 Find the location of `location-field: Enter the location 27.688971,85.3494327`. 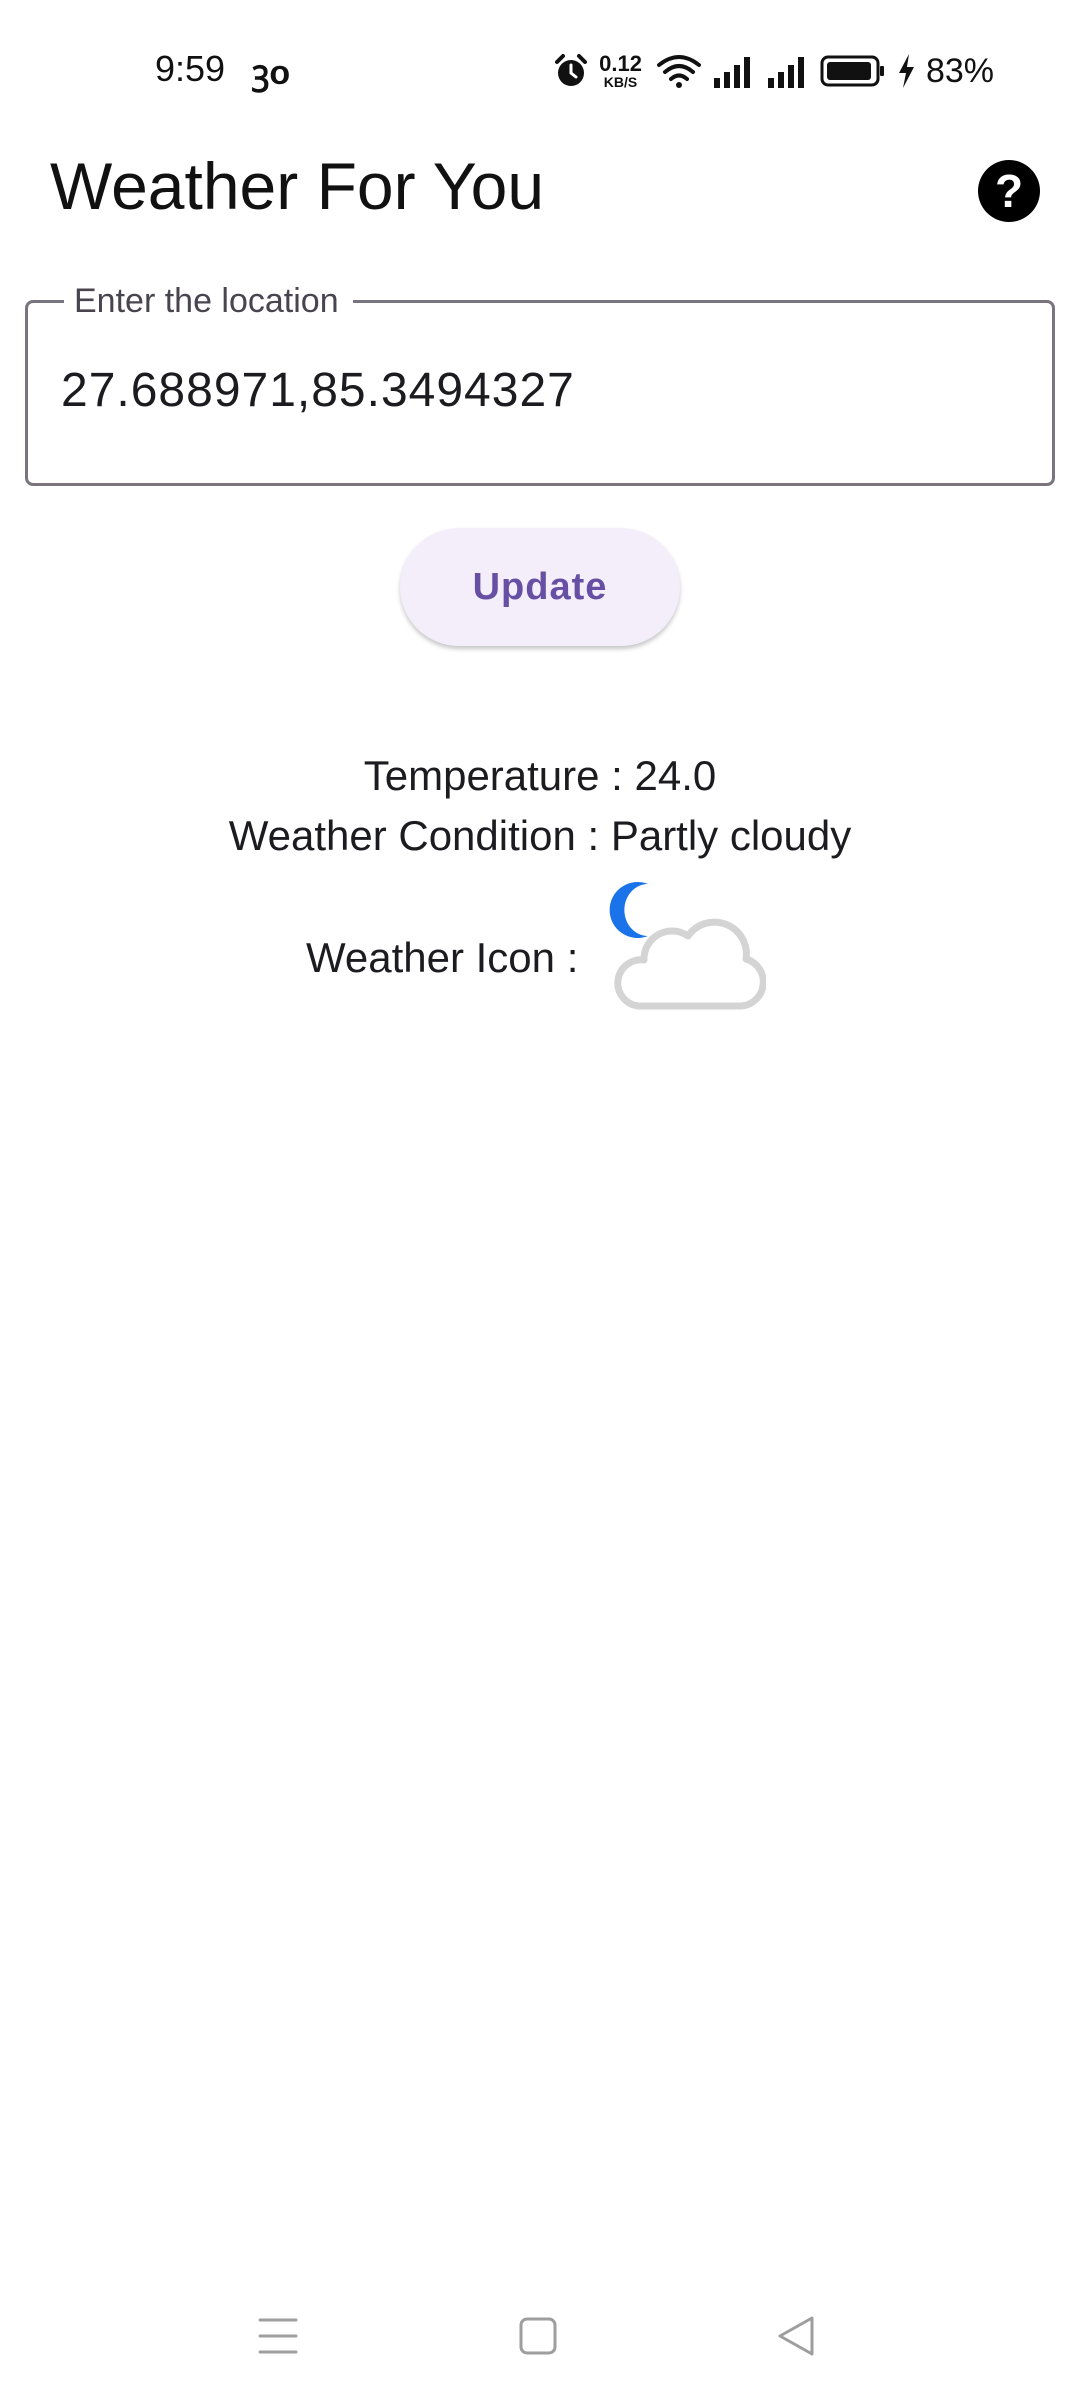

location-field: Enter the location 27.688971,85.3494327 is located at coordinates (540, 382).